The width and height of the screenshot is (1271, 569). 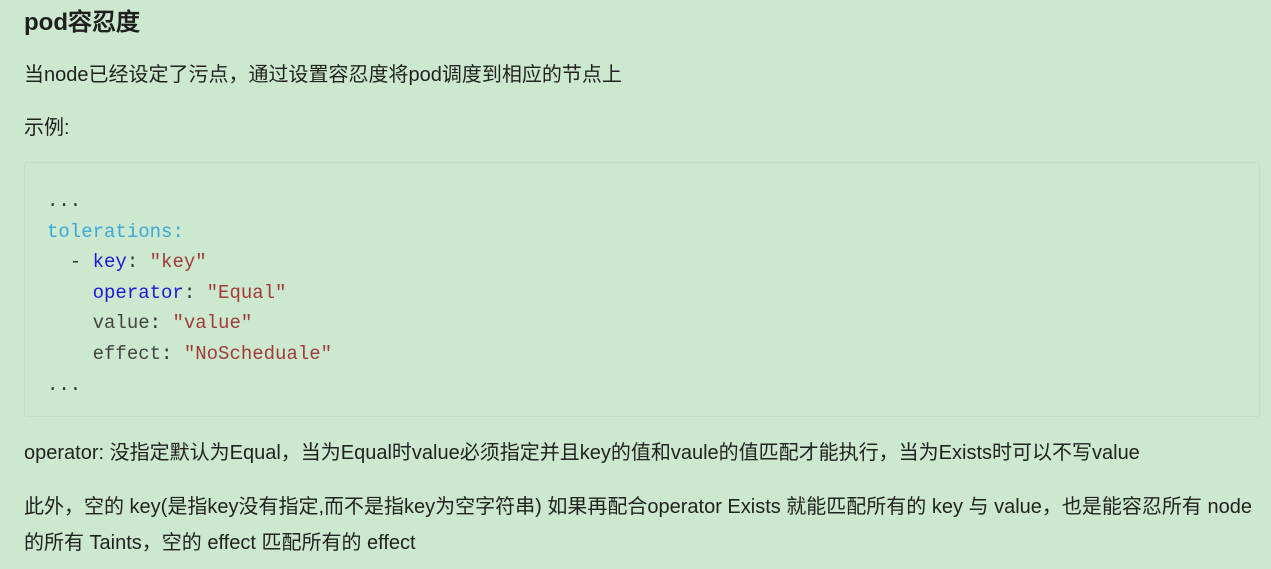 What do you see at coordinates (246, 292) in the screenshot?
I see `code-operator-value: "Equal"` at bounding box center [246, 292].